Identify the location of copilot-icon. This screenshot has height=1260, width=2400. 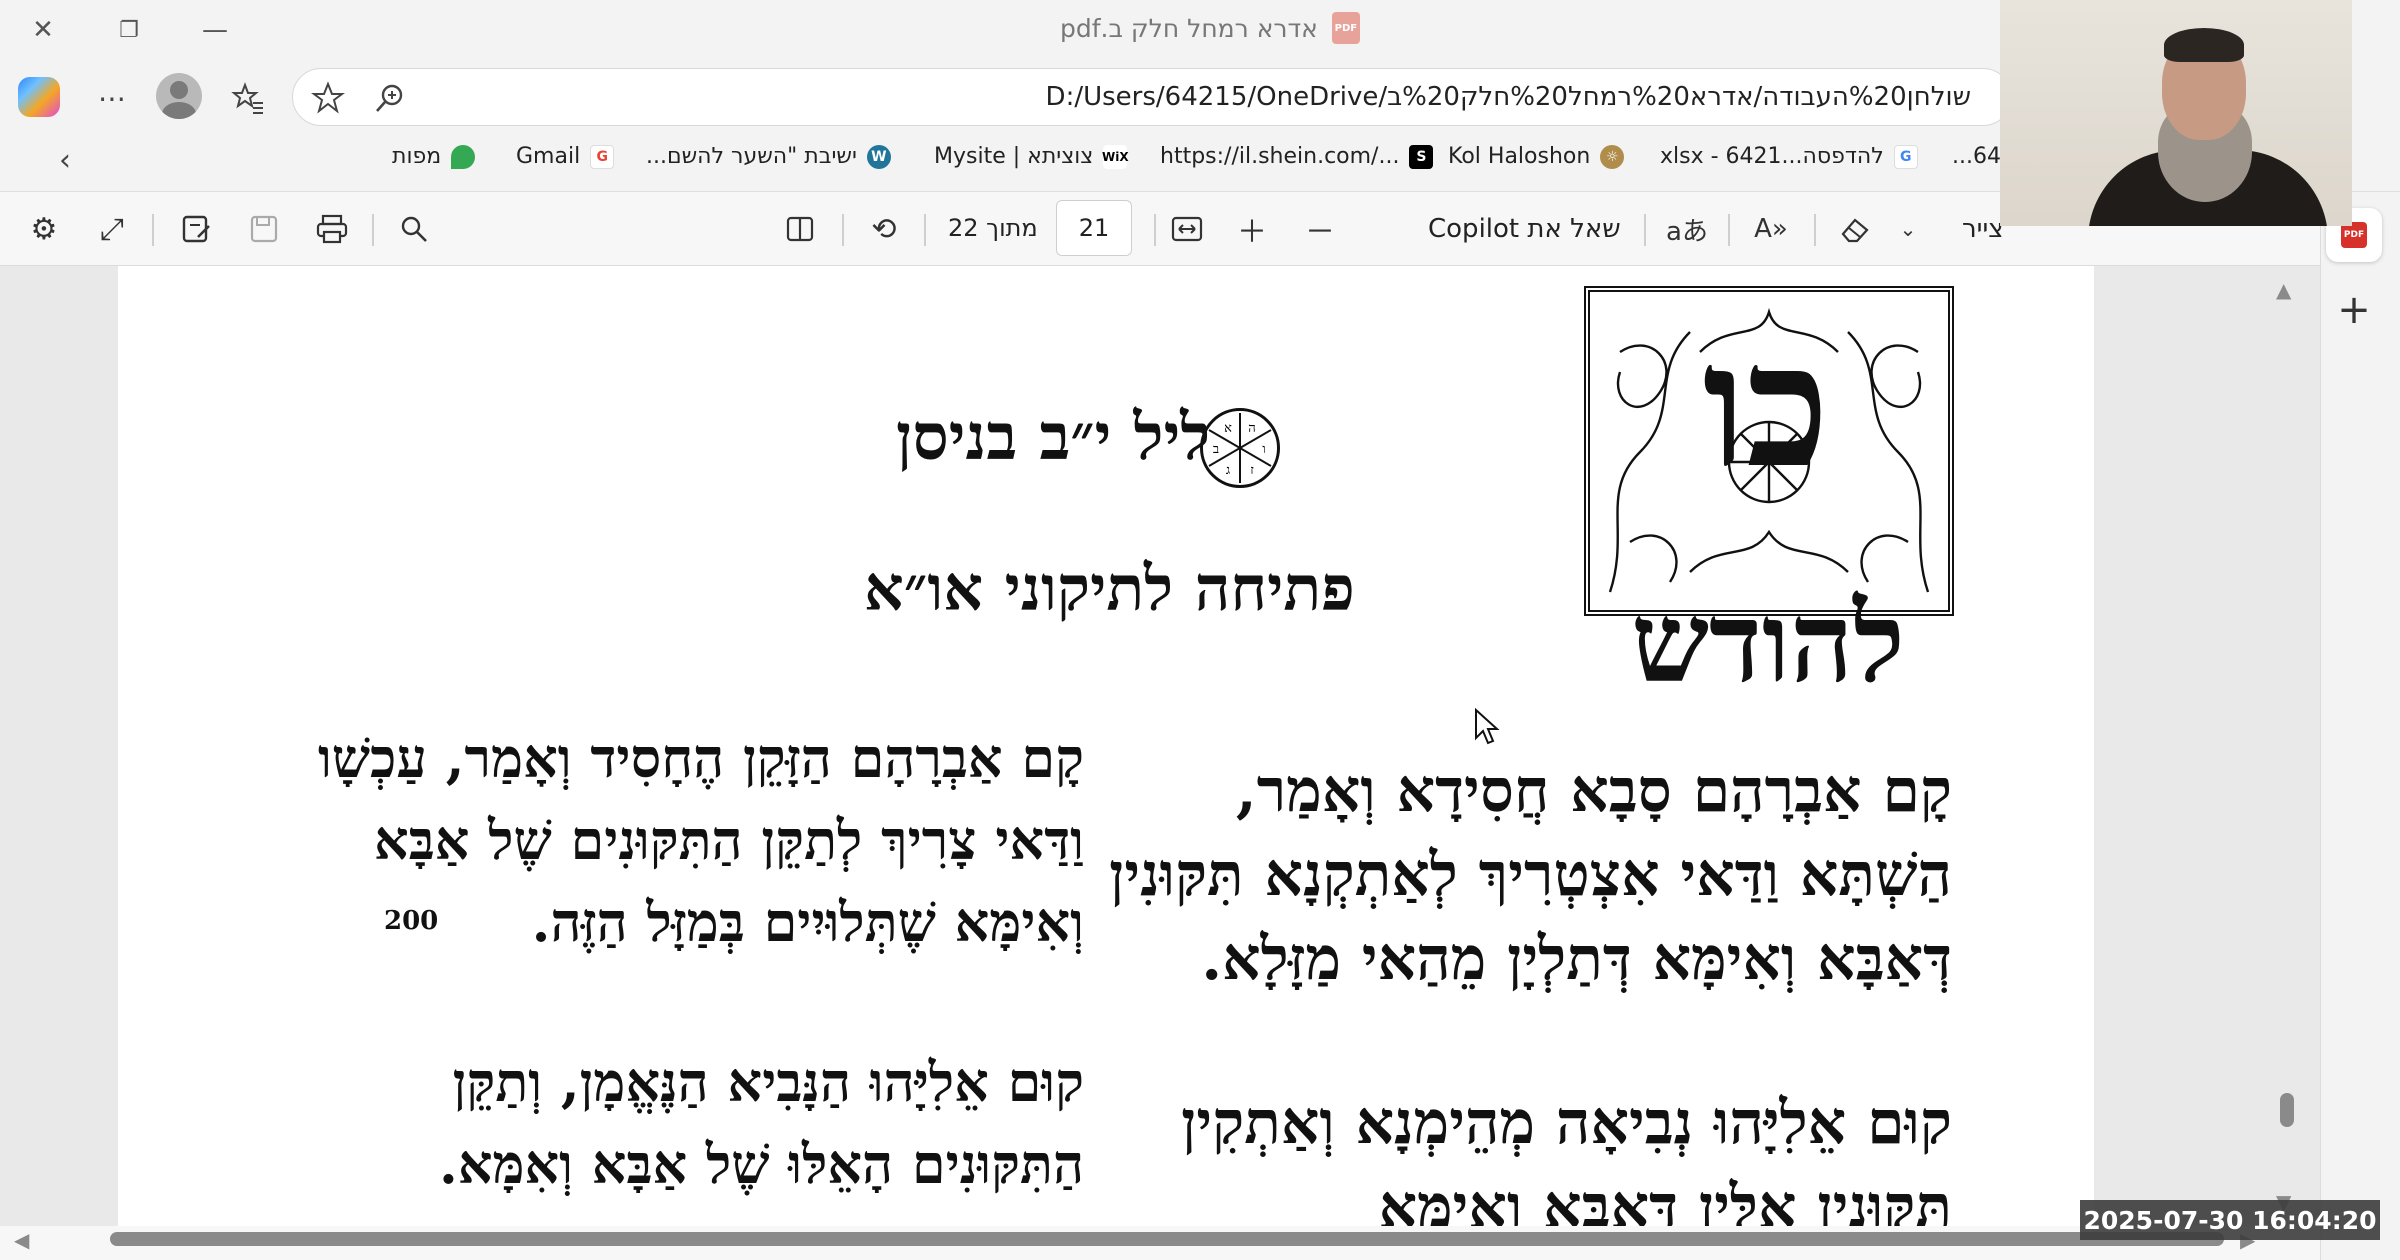
(39, 97).